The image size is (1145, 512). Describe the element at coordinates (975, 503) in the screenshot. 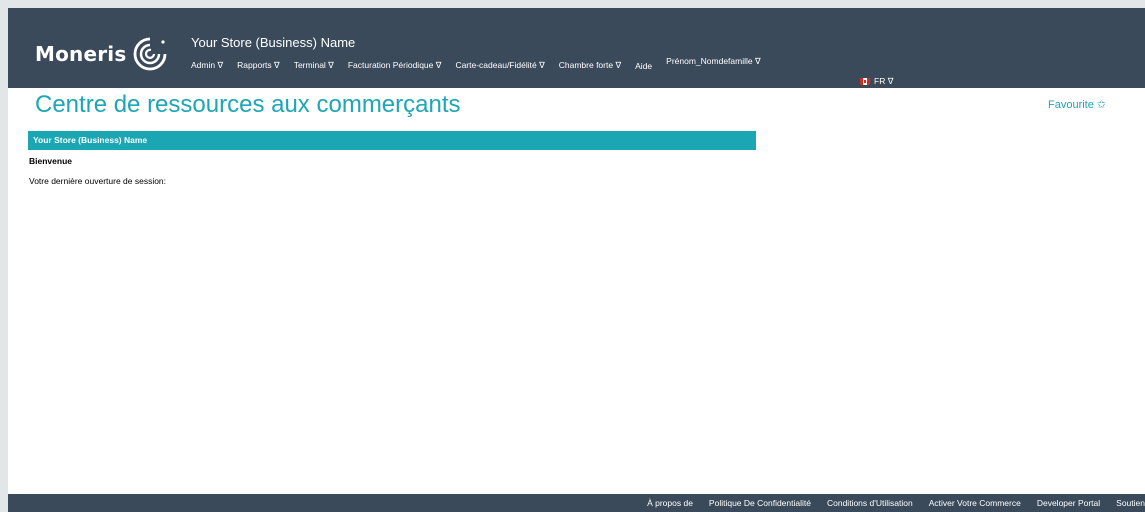

I see `footer-link-activer: Activer Votre Commerce` at that location.